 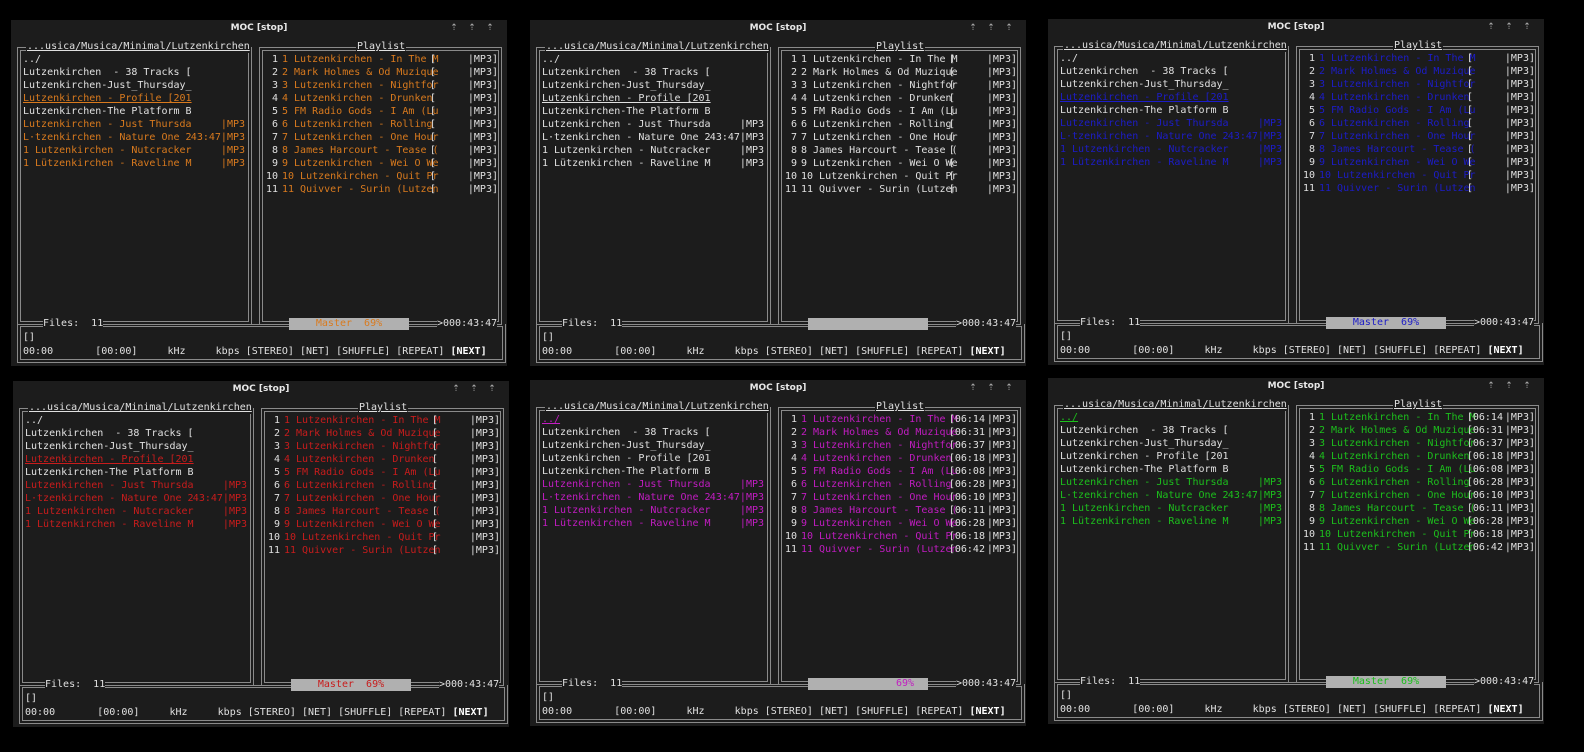 I want to click on playlist-item: 11 11 Quivver - Surin (Lutzen [06:42 |MP3], so click(x=1418, y=547).